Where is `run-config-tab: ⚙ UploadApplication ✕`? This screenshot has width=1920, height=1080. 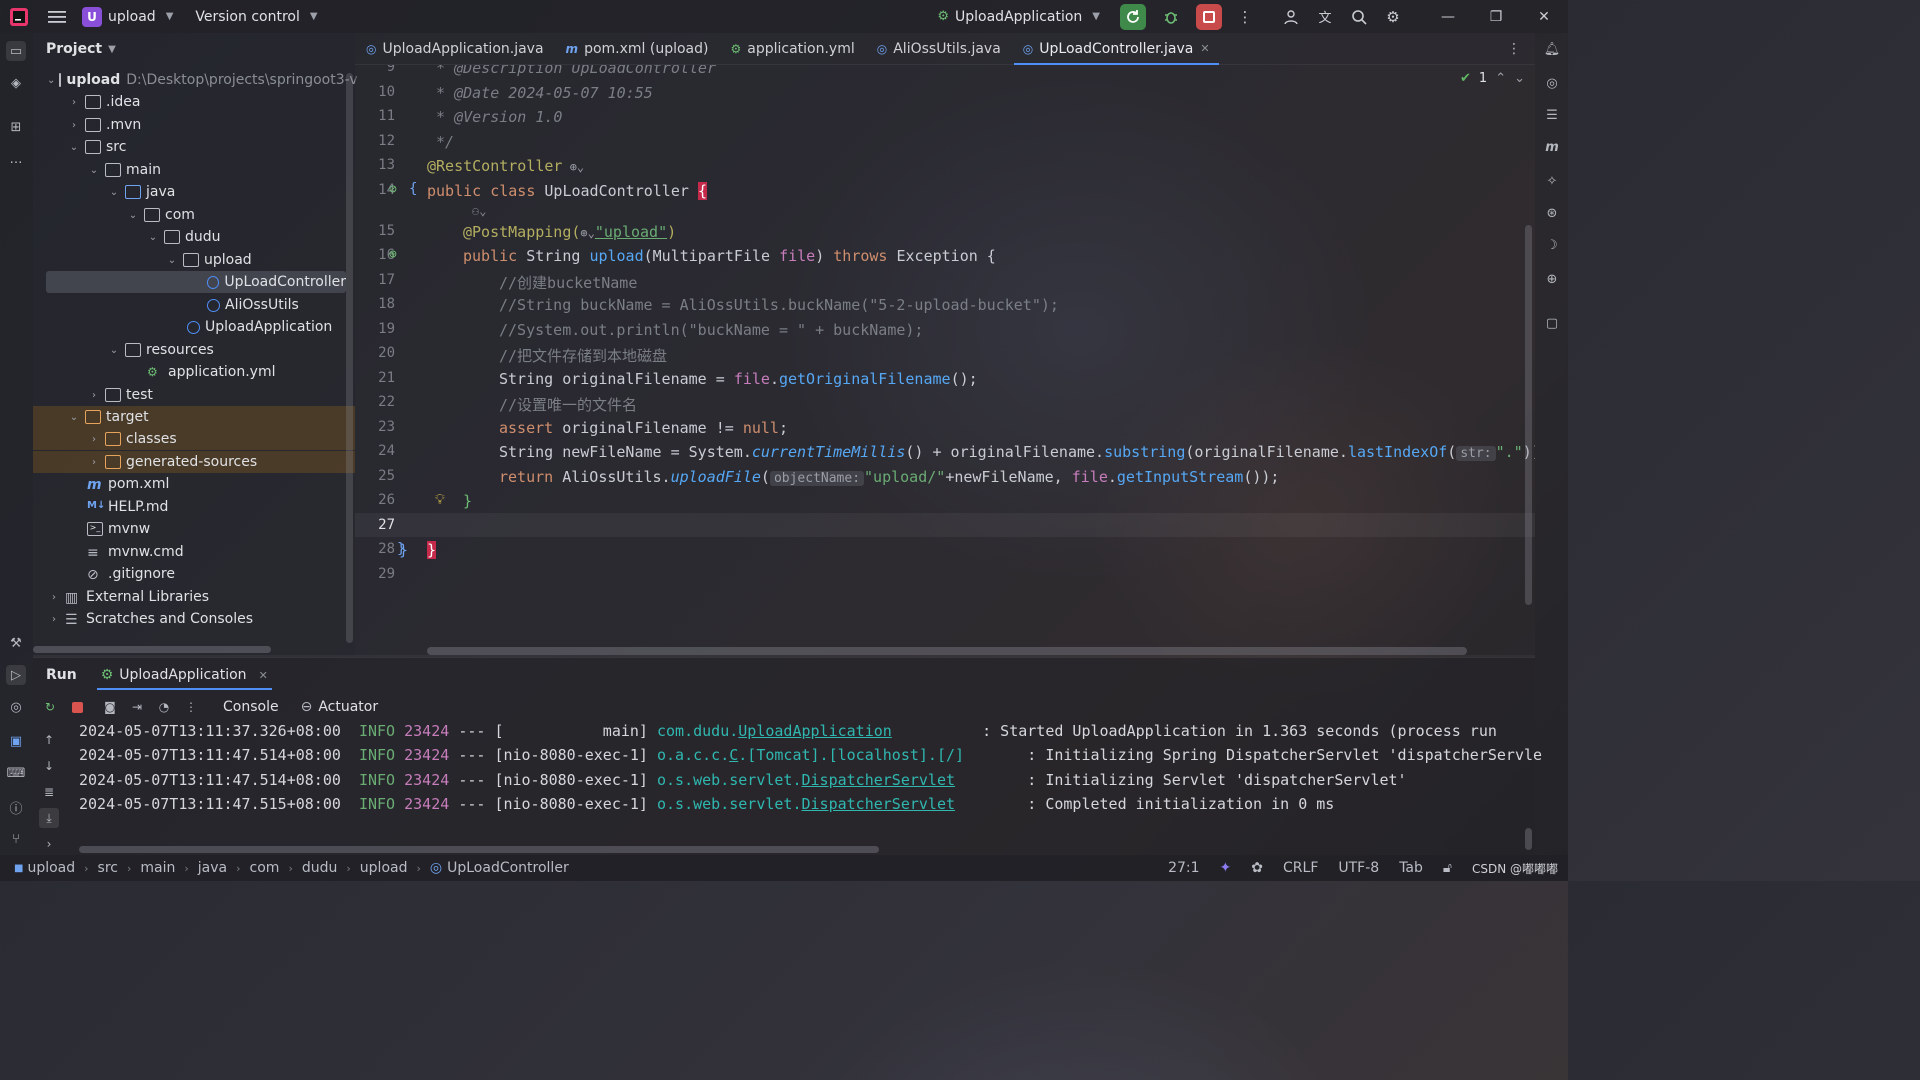
run-config-tab: ⚙ UploadApplication ✕ is located at coordinates (184, 675).